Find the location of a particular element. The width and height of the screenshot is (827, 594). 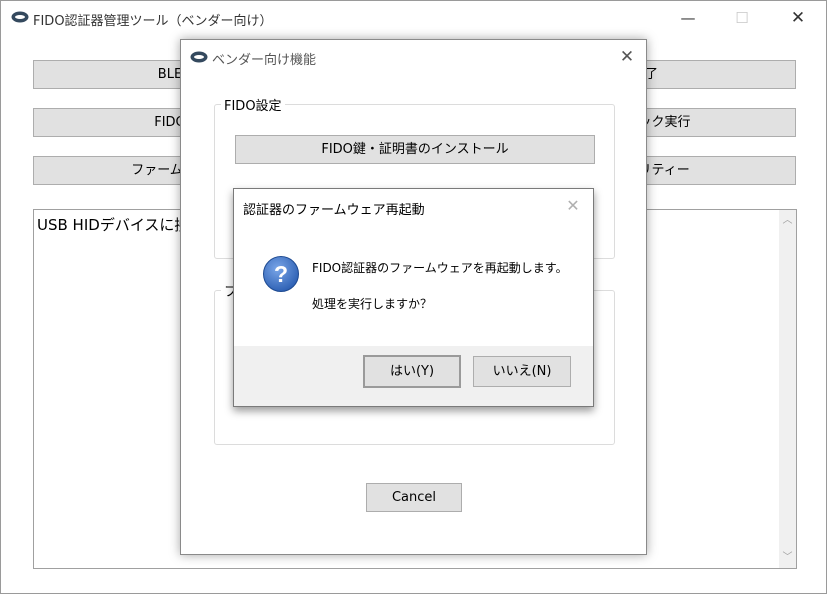

vendor-dialog-title: ベンダー向け機能 is located at coordinates (264, 60).